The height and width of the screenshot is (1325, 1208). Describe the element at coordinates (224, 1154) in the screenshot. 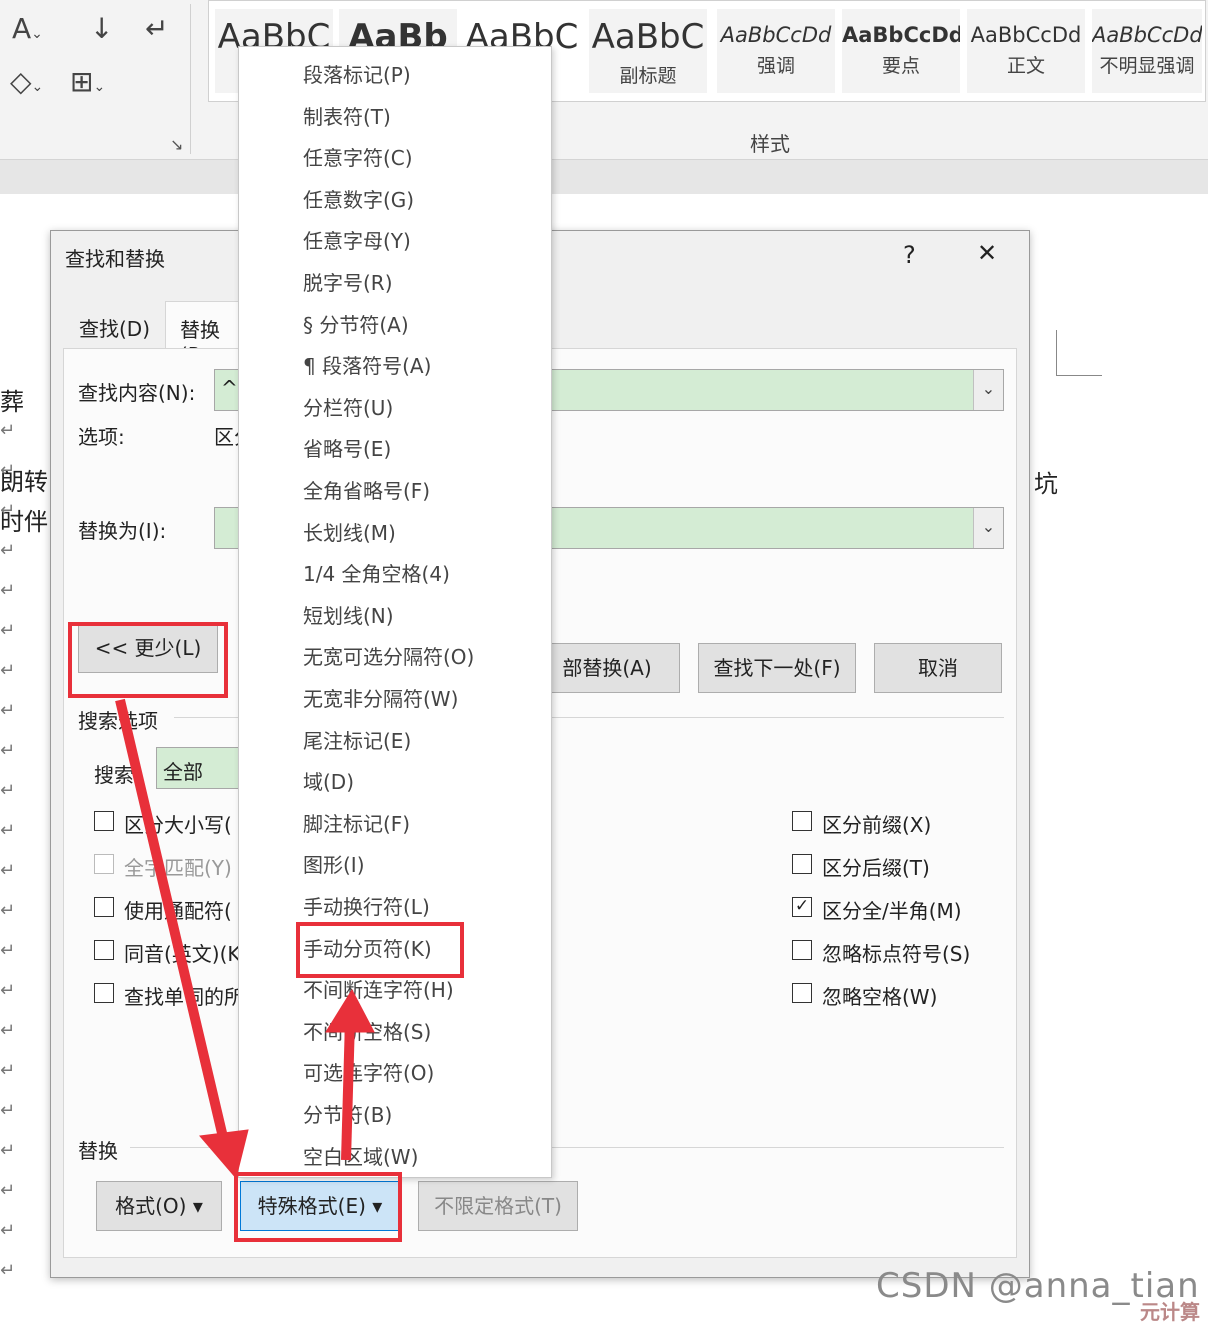

I see `arrow-down-head` at that location.